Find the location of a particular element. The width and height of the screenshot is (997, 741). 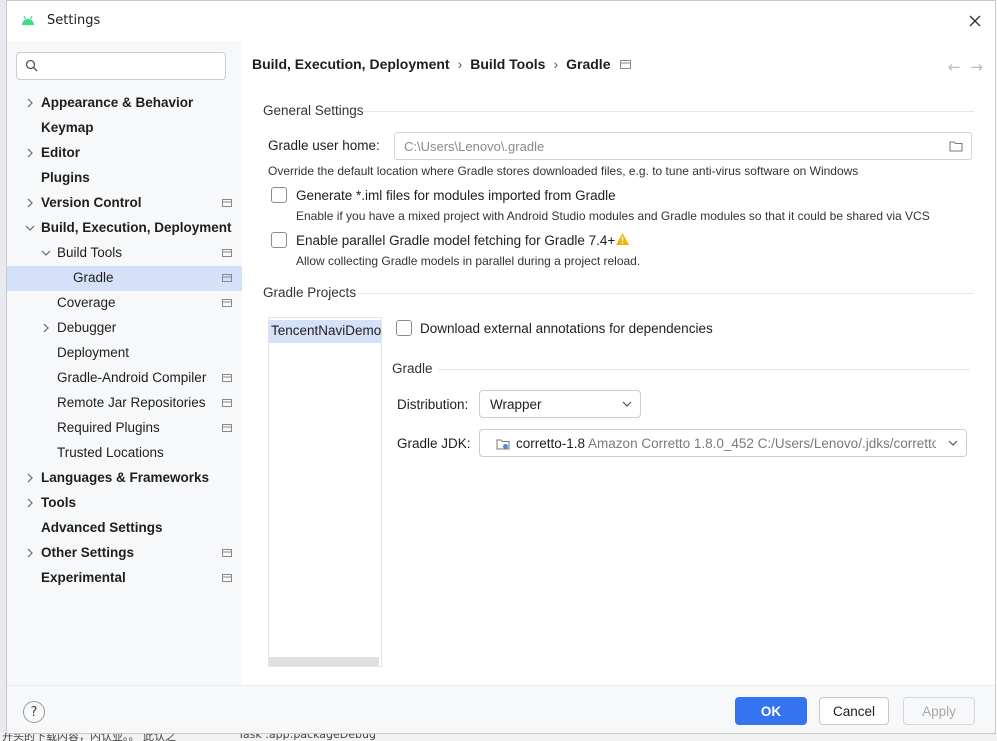

sidebar-item-plugins: Plugins is located at coordinates (124, 178).